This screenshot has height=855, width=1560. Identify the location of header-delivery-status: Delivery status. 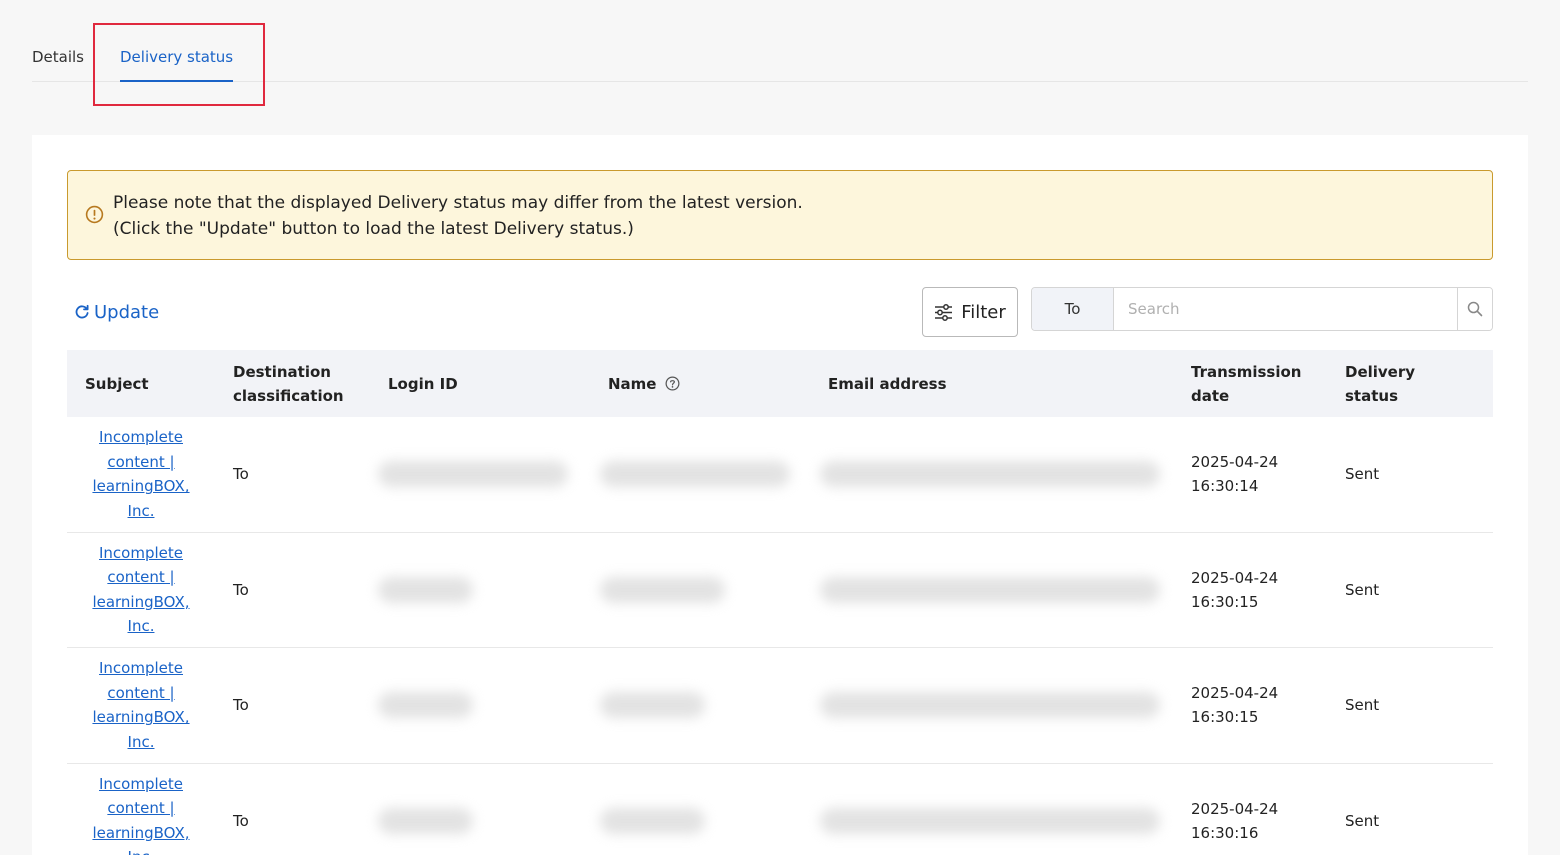
(1380, 383).